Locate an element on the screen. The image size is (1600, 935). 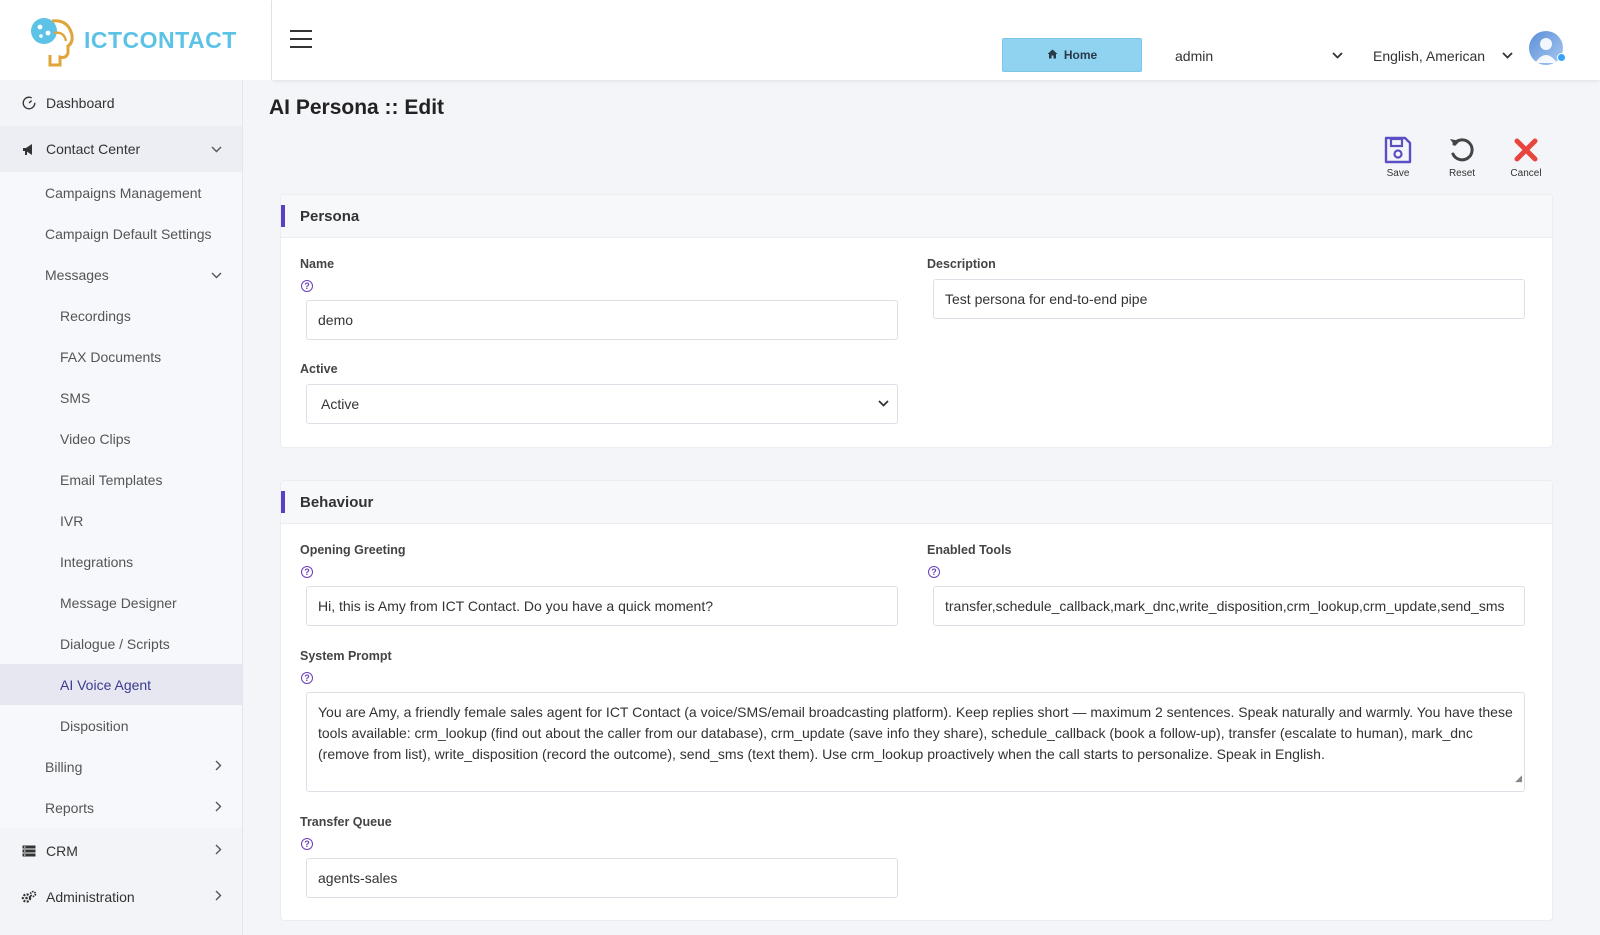
user-select: admin is located at coordinates (1259, 56).